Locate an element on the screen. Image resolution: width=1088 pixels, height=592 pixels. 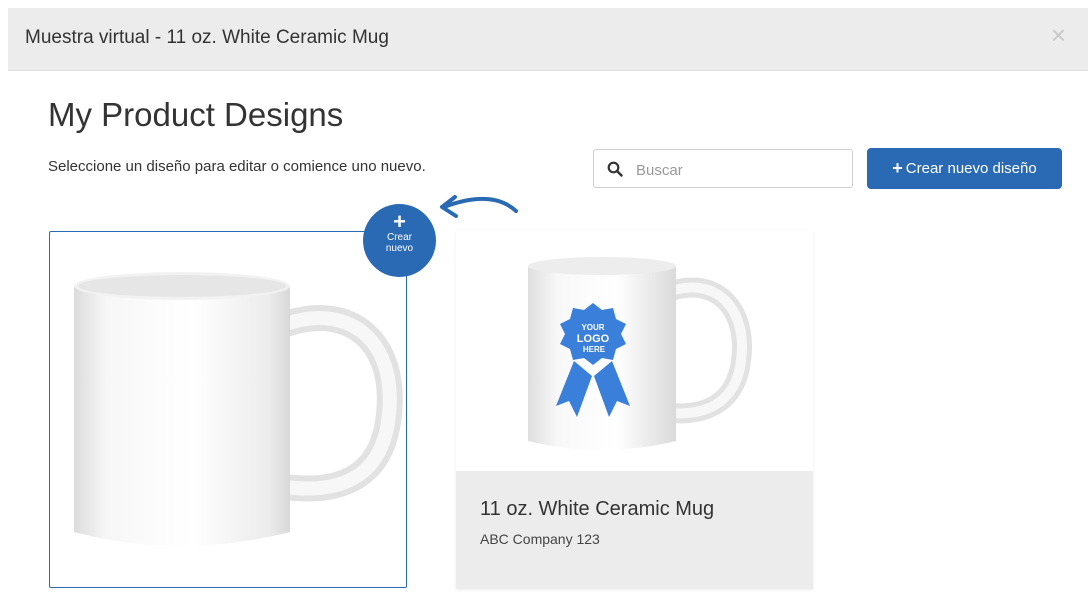
blank-mug-image is located at coordinates (238, 409).